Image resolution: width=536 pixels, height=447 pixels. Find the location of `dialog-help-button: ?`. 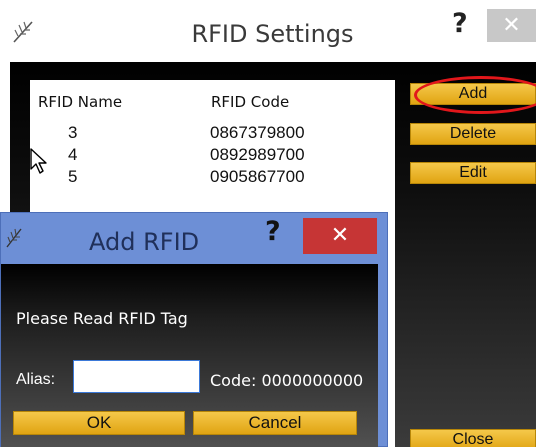

dialog-help-button: ? is located at coordinates (273, 231).